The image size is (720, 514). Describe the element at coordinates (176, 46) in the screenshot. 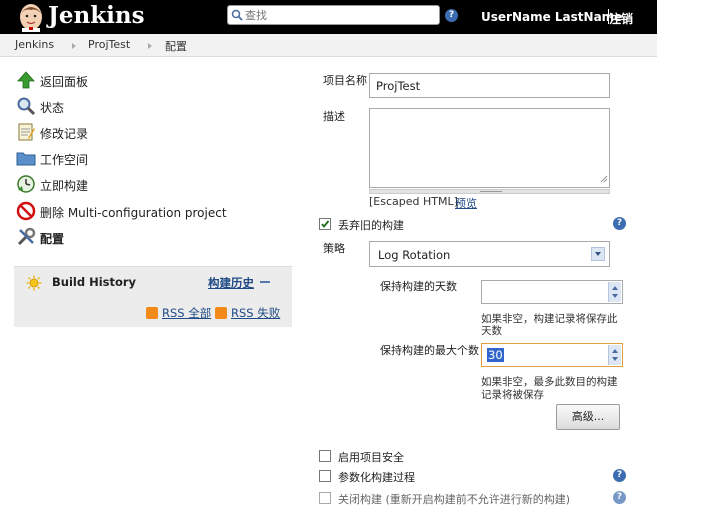

I see `breadcrumb-configure: 配置` at that location.